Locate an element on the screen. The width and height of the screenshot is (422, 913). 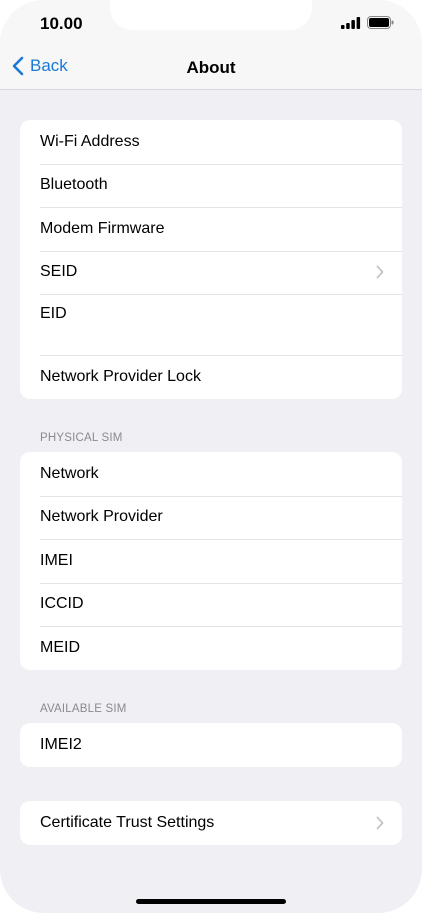
certificates-group: Certificate Trust Settings is located at coordinates (211, 823).